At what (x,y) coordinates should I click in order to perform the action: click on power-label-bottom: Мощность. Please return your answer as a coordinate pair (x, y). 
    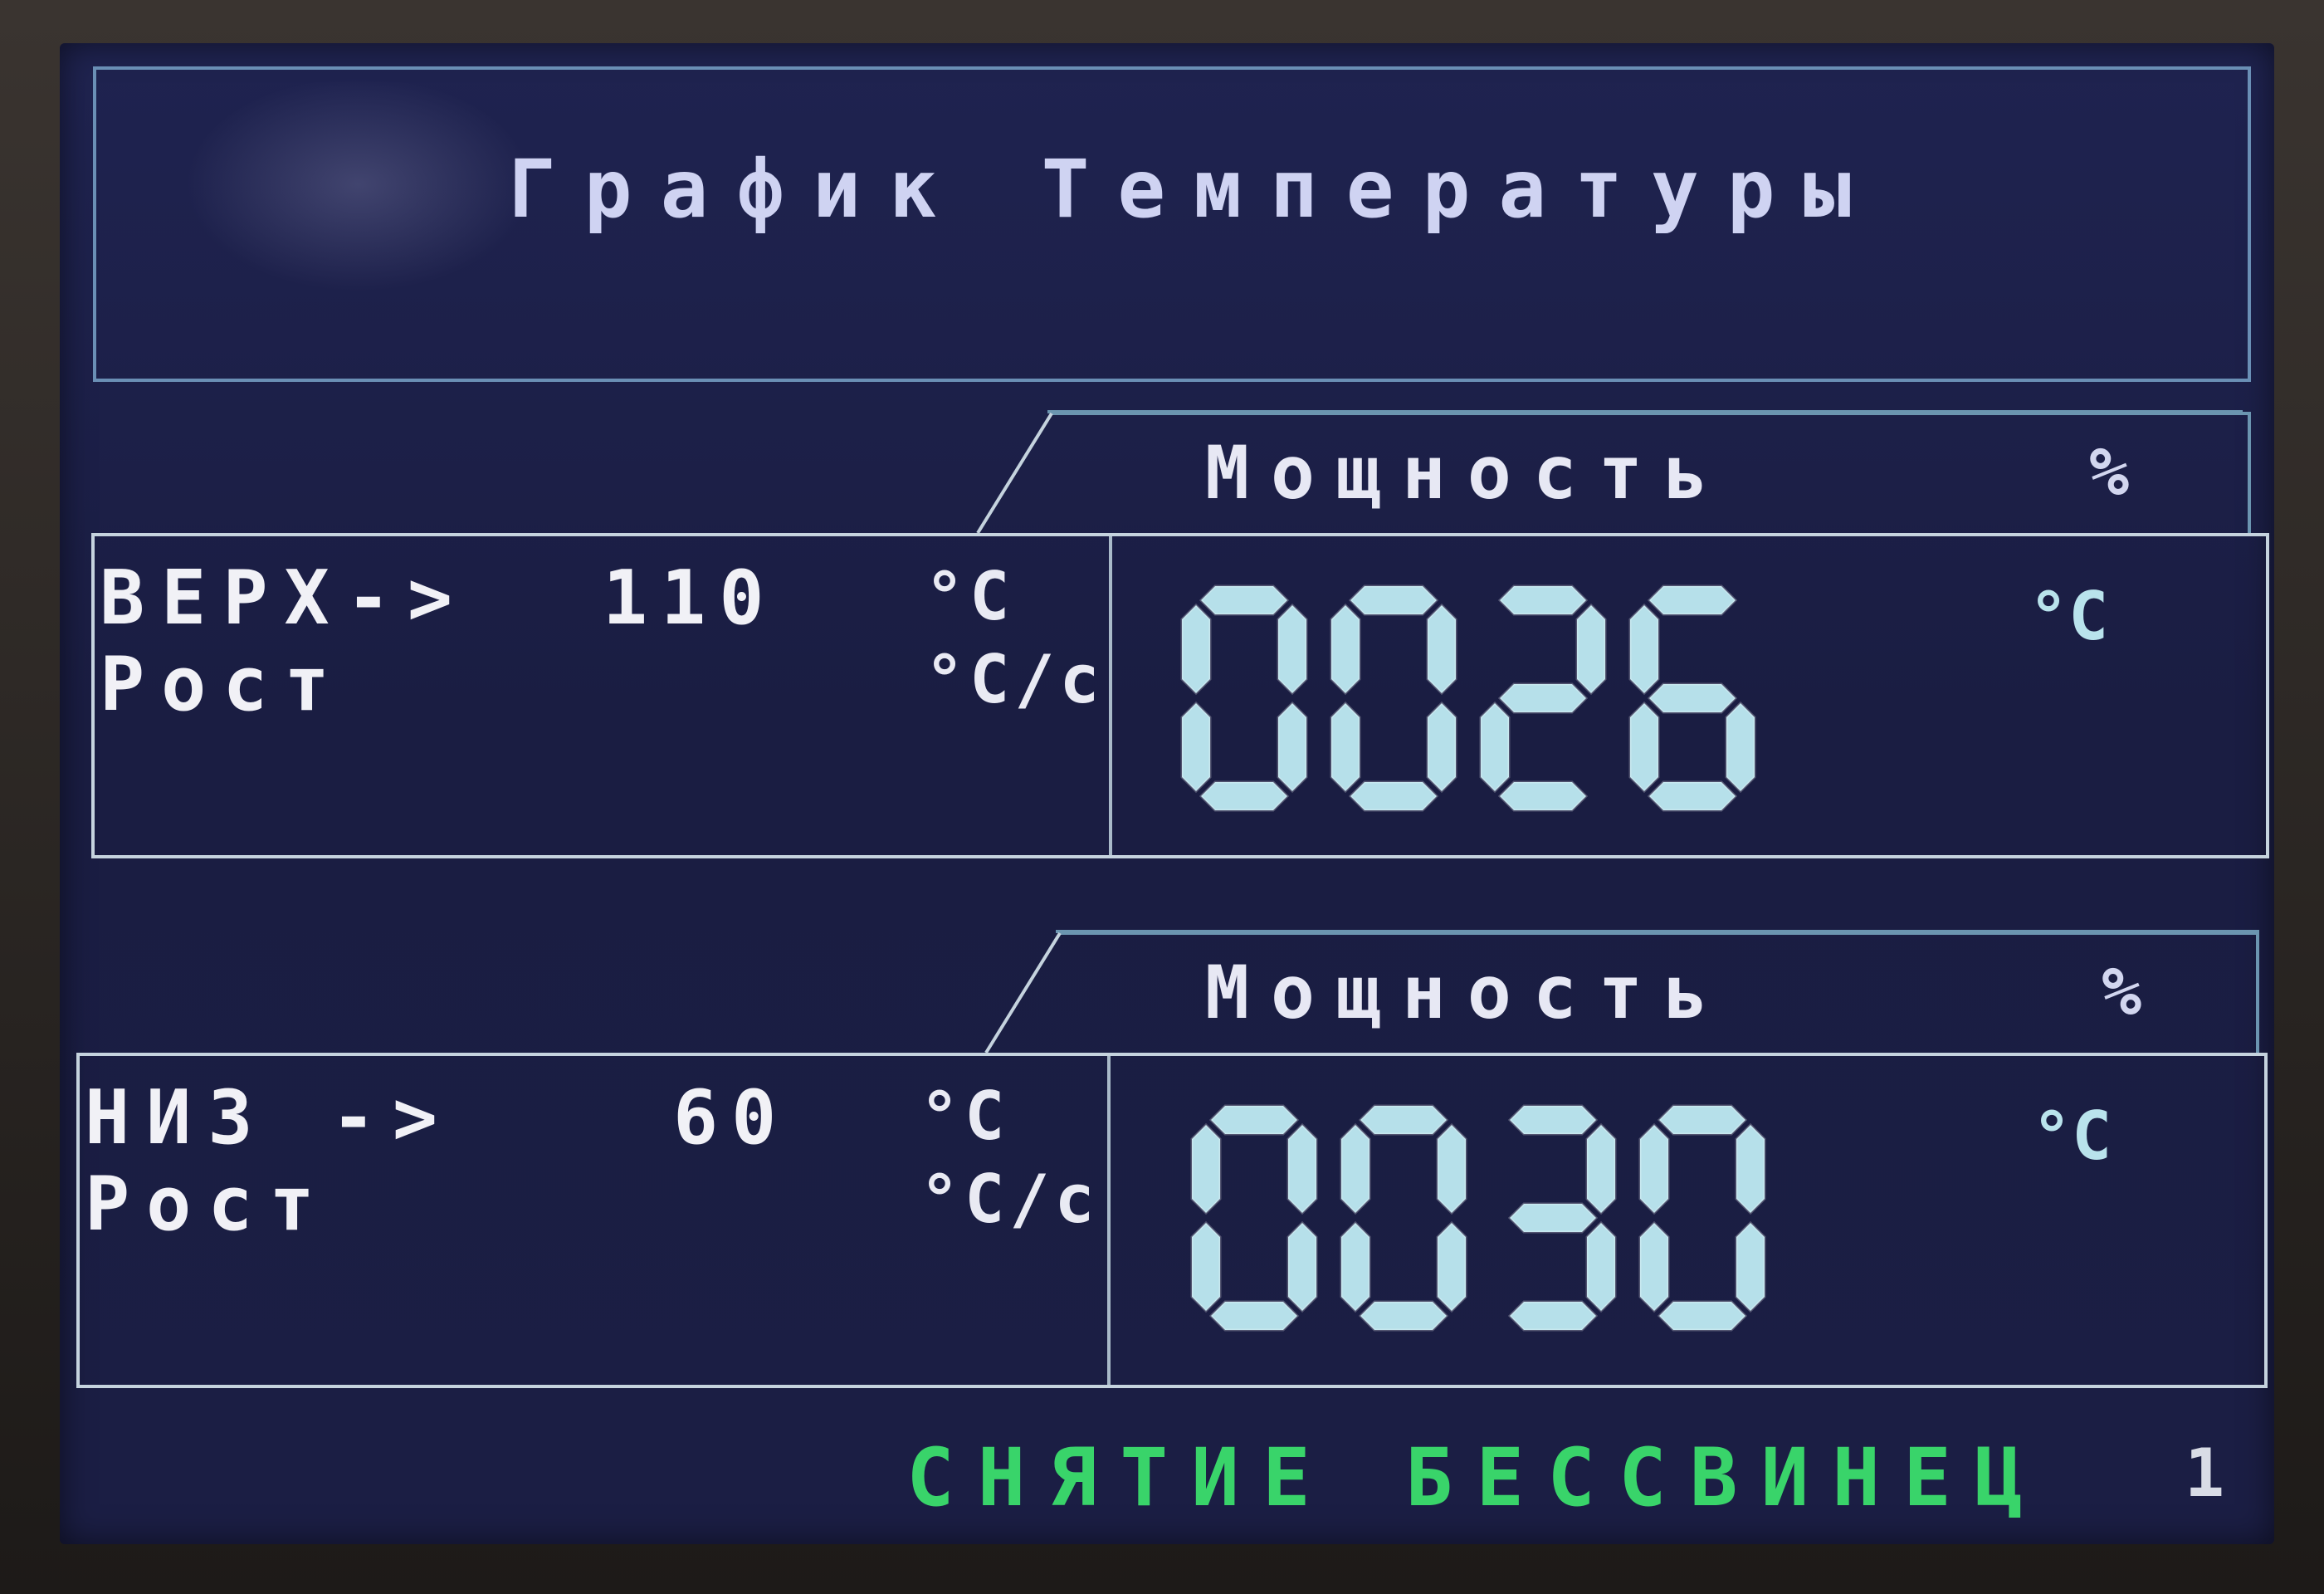
    Looking at the image, I should click on (1468, 992).